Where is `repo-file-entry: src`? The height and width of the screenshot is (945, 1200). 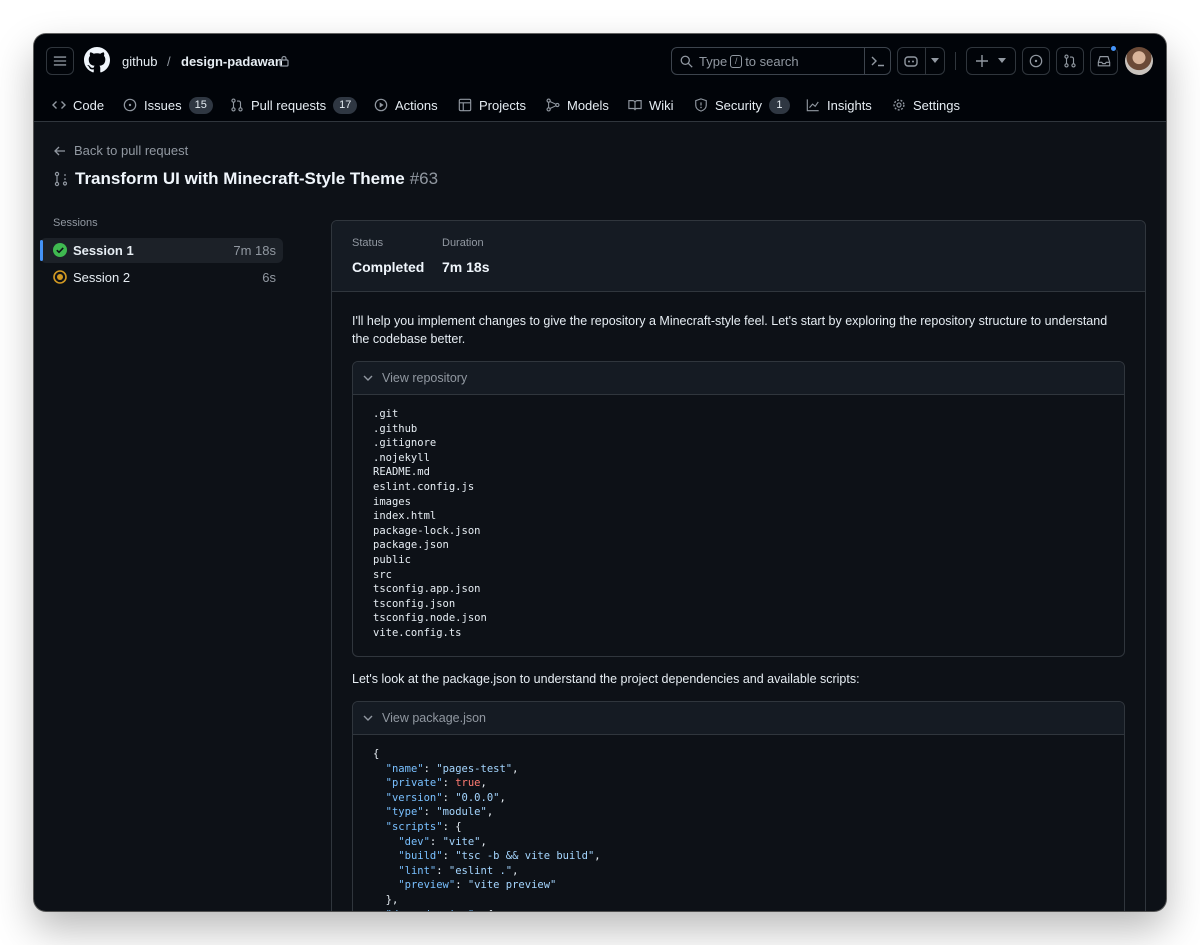 repo-file-entry: src is located at coordinates (382, 574).